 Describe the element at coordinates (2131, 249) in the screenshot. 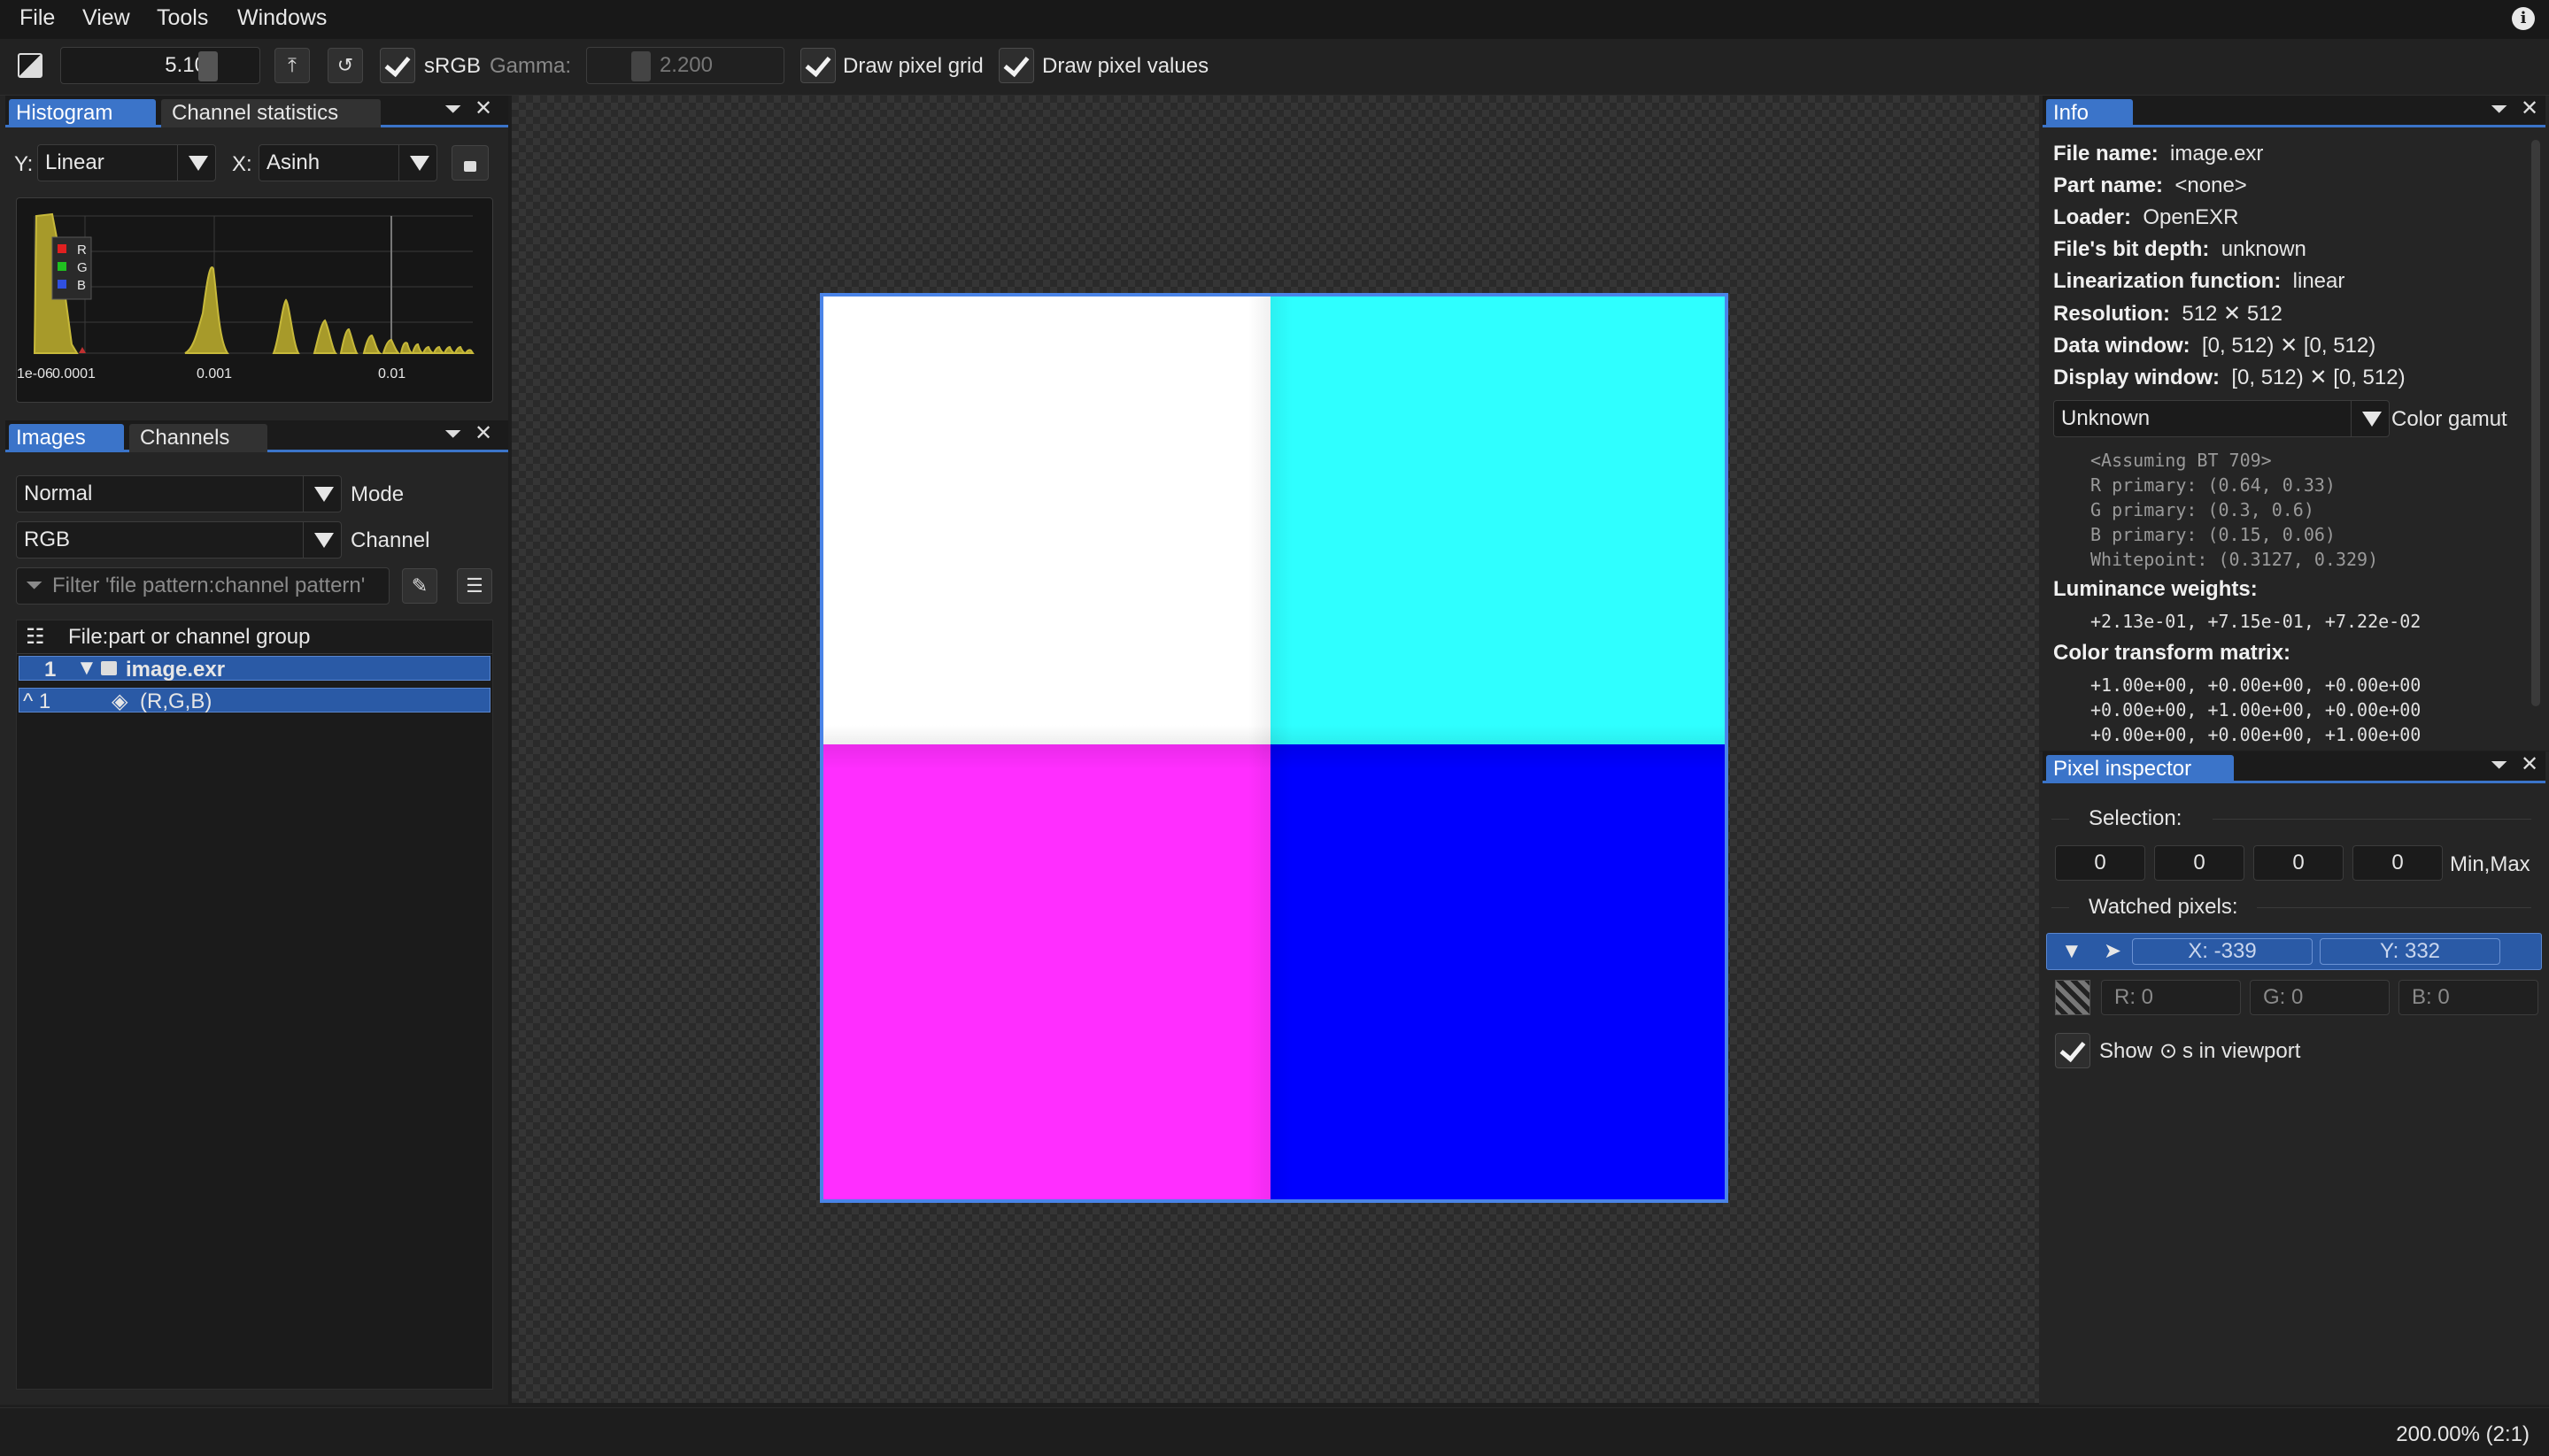

I see `info-key: File's bit depth:` at that location.